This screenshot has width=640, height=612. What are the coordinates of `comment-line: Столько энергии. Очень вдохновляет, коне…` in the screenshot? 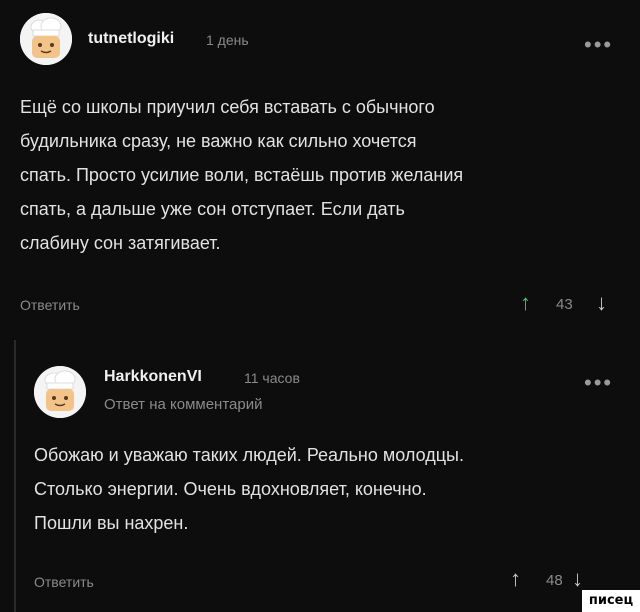 It's located at (230, 489).